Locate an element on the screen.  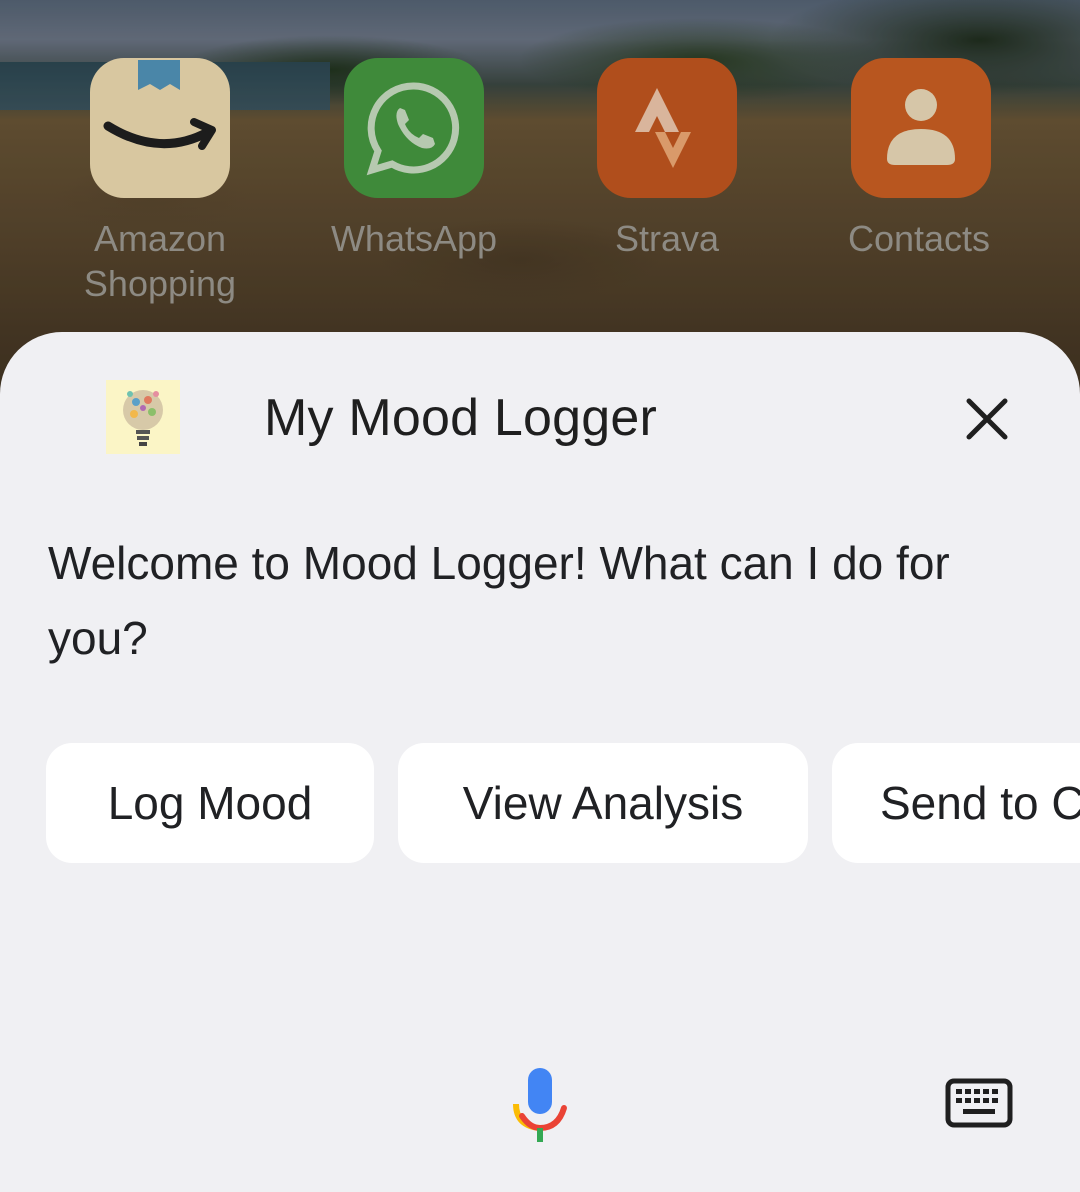
whatsapp-icon is located at coordinates (413, 129).